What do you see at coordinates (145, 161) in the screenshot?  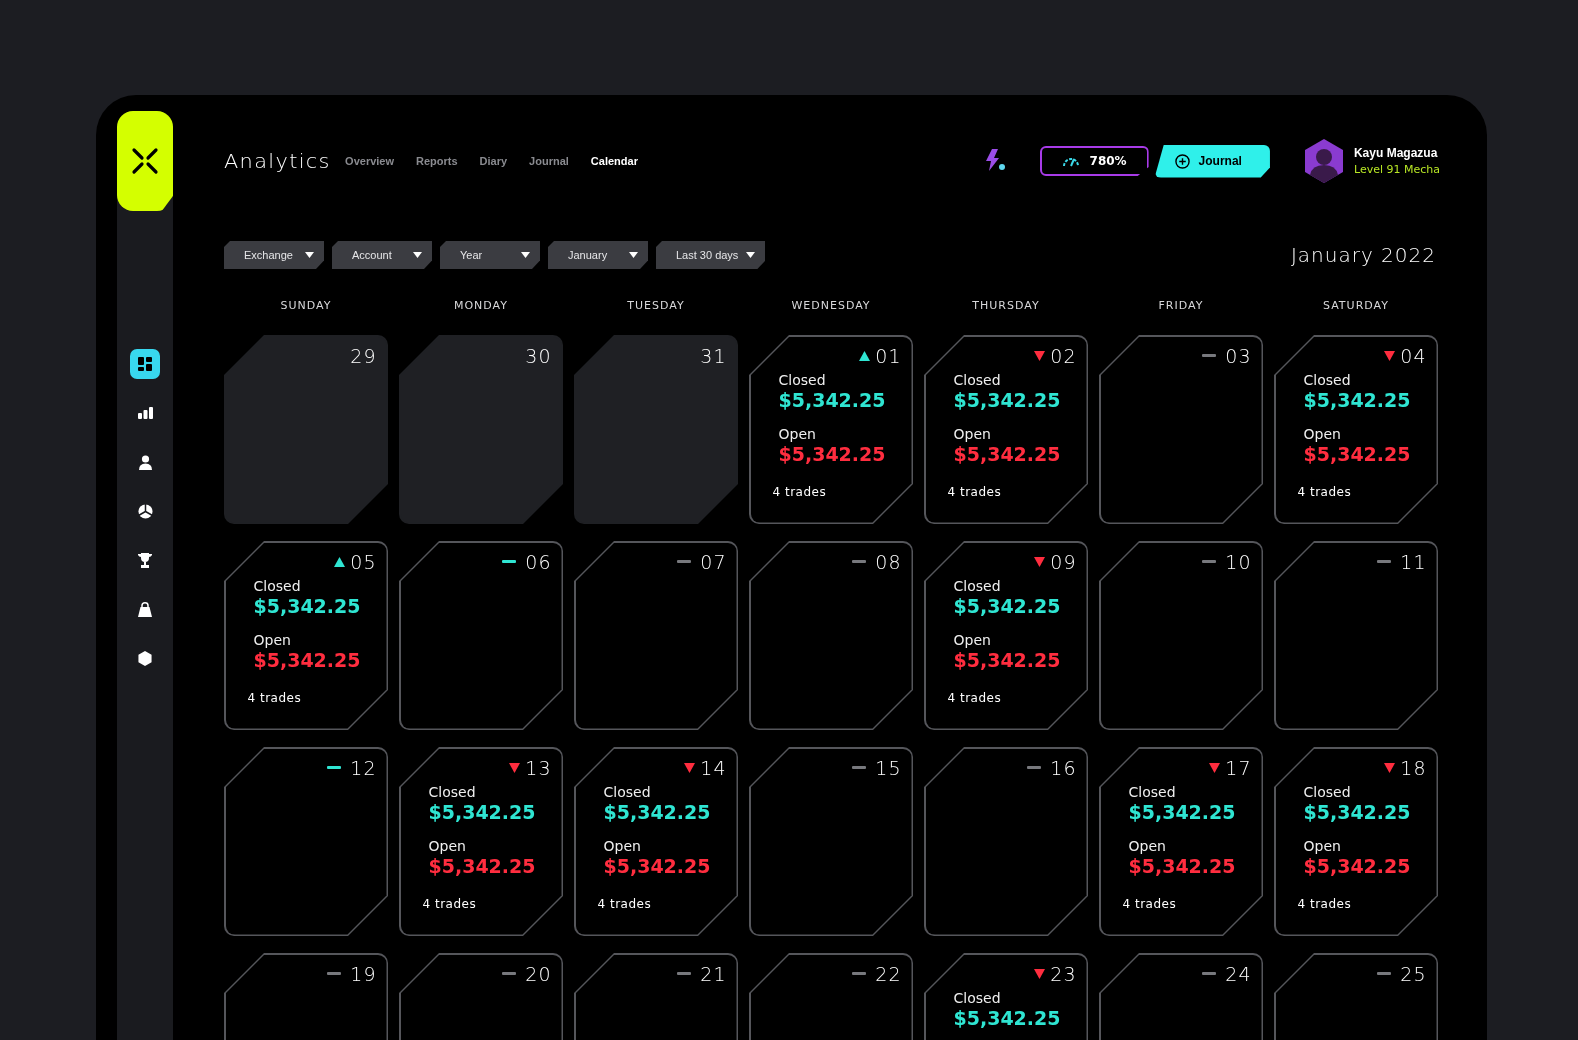 I see `logo` at bounding box center [145, 161].